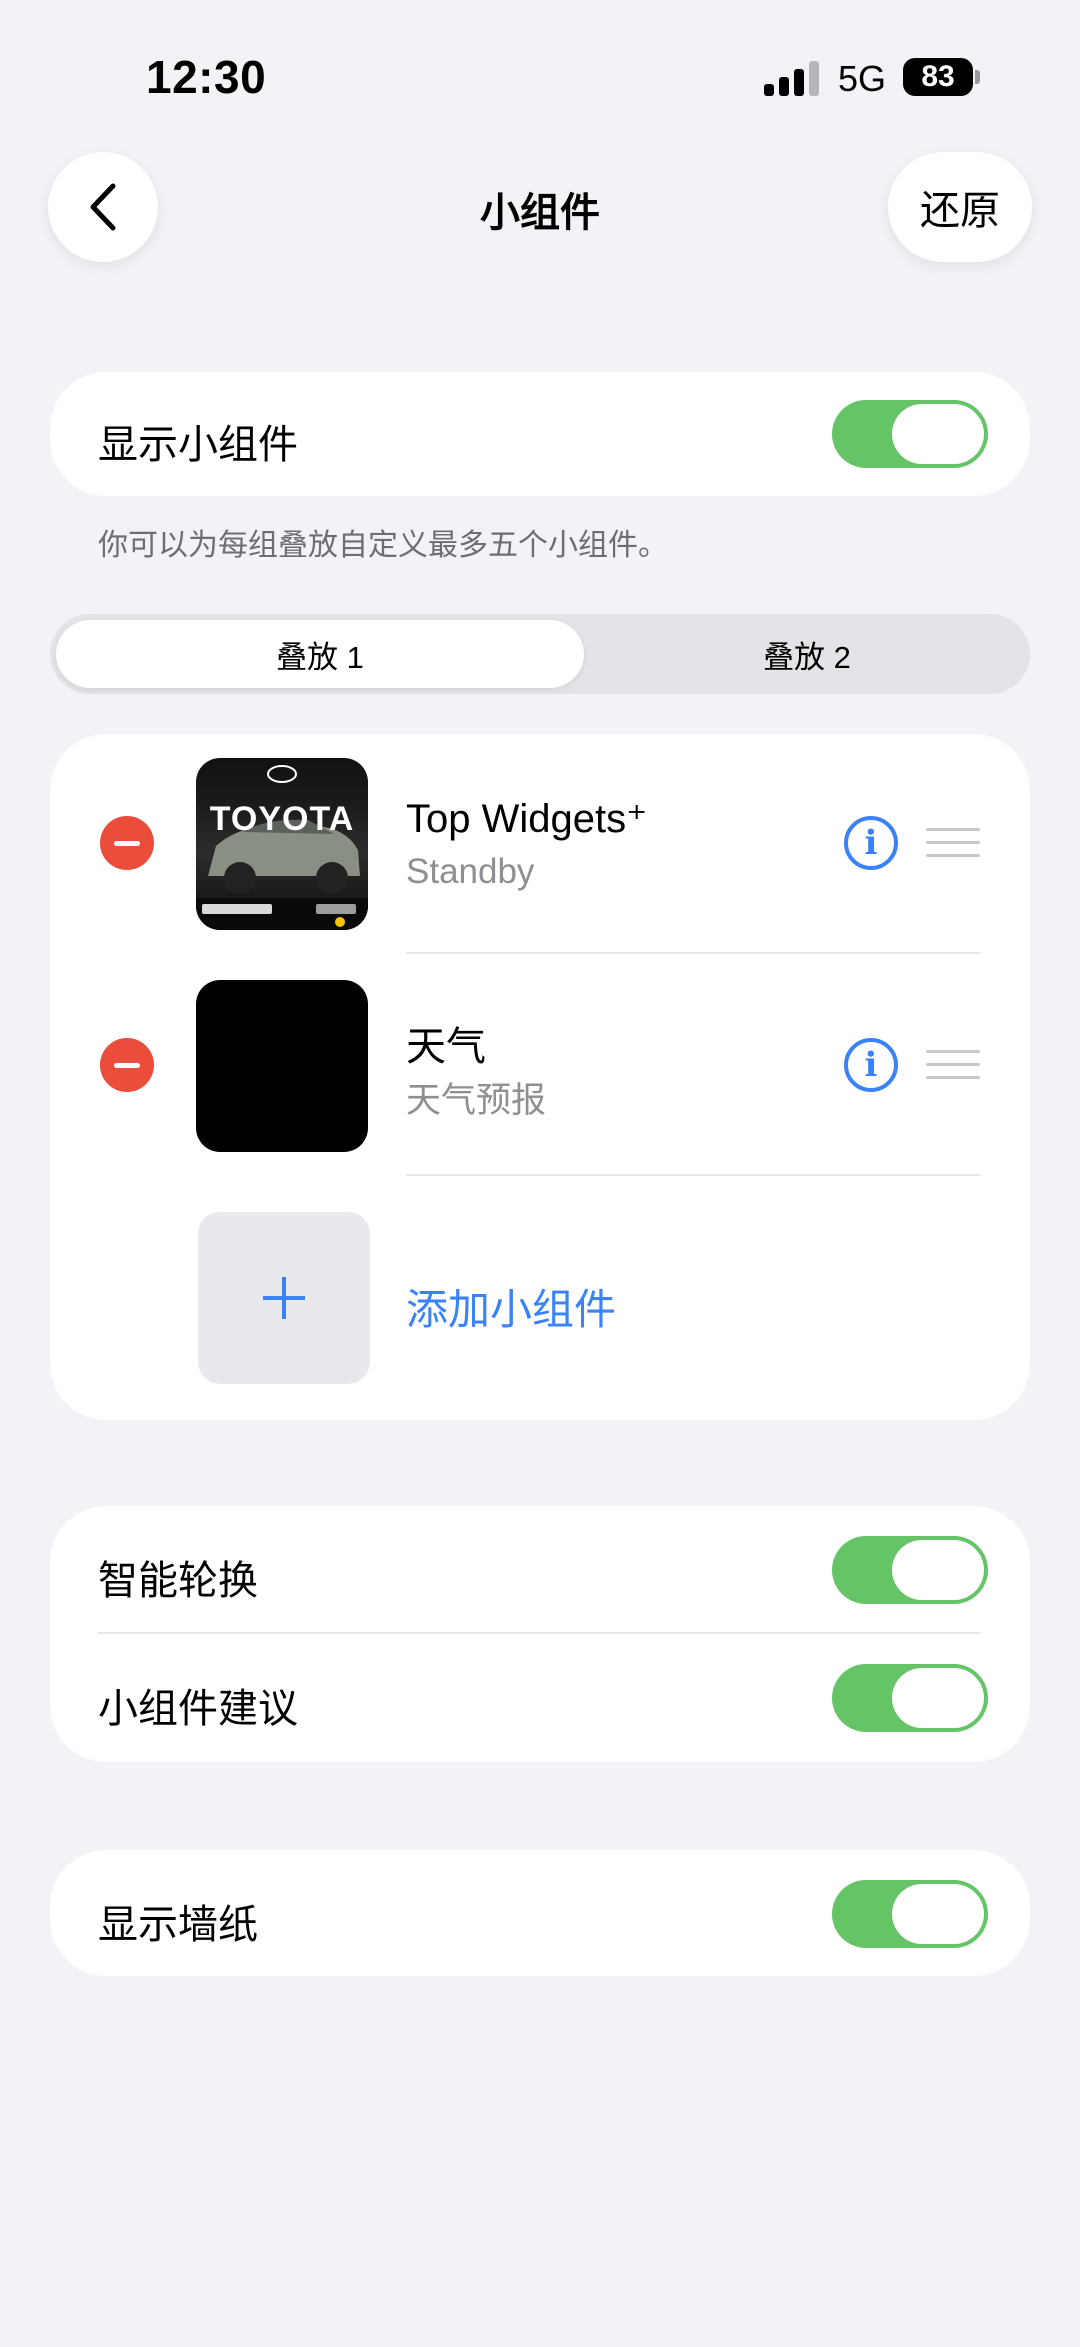 This screenshot has width=1080, height=2347. What do you see at coordinates (793, 78) in the screenshot?
I see `signal-bars-icon` at bounding box center [793, 78].